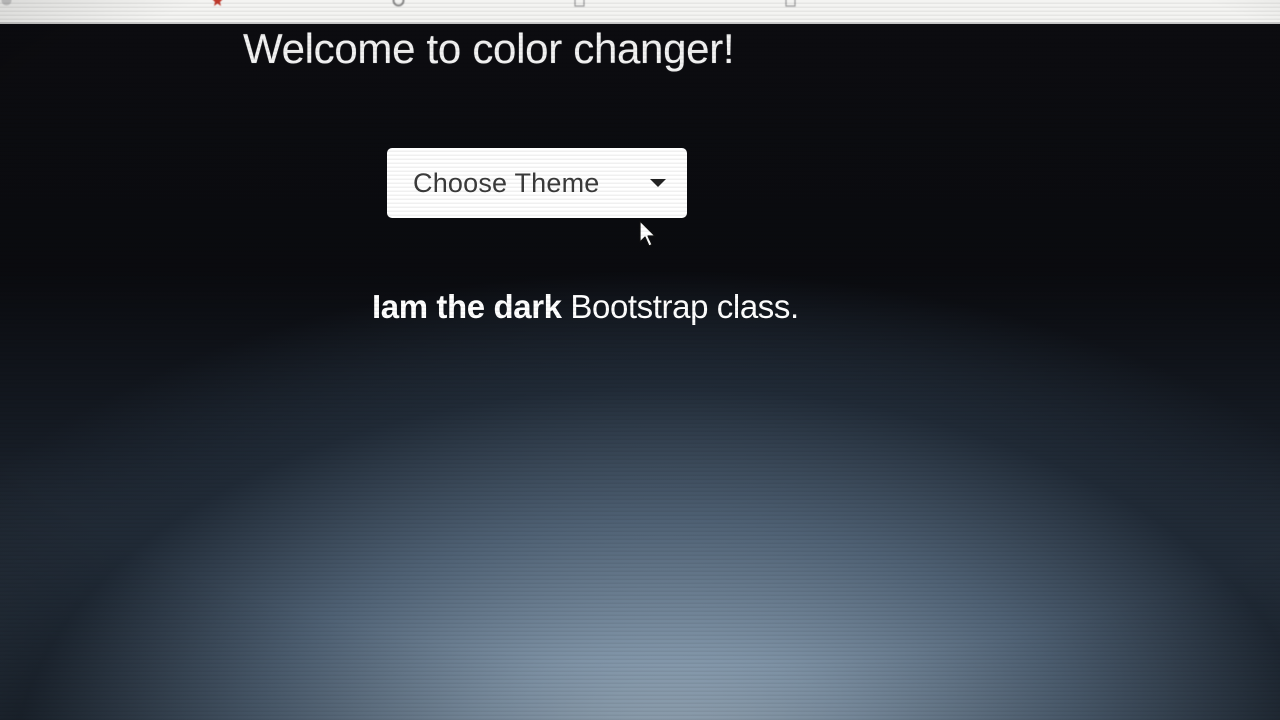 Image resolution: width=1280 pixels, height=720 pixels. Describe the element at coordinates (506, 182) in the screenshot. I see `dropdown-label: Choose Theme` at that location.